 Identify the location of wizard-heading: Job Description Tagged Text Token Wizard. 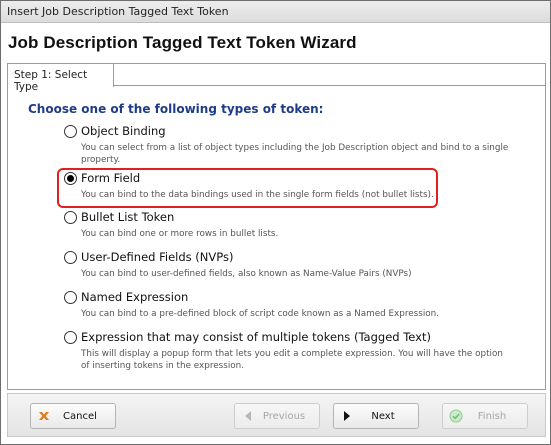
(182, 42).